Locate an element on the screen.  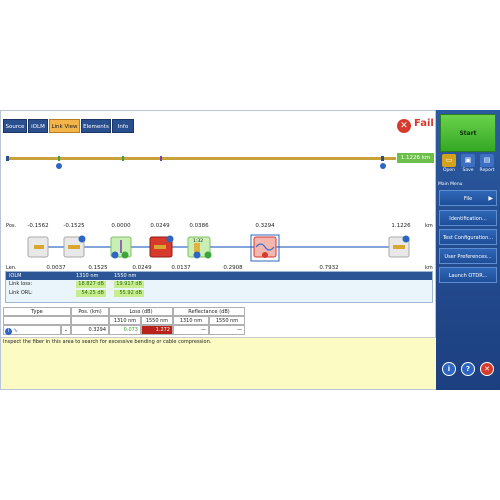
save-icon: ▣ is located at coordinates (468, 160).